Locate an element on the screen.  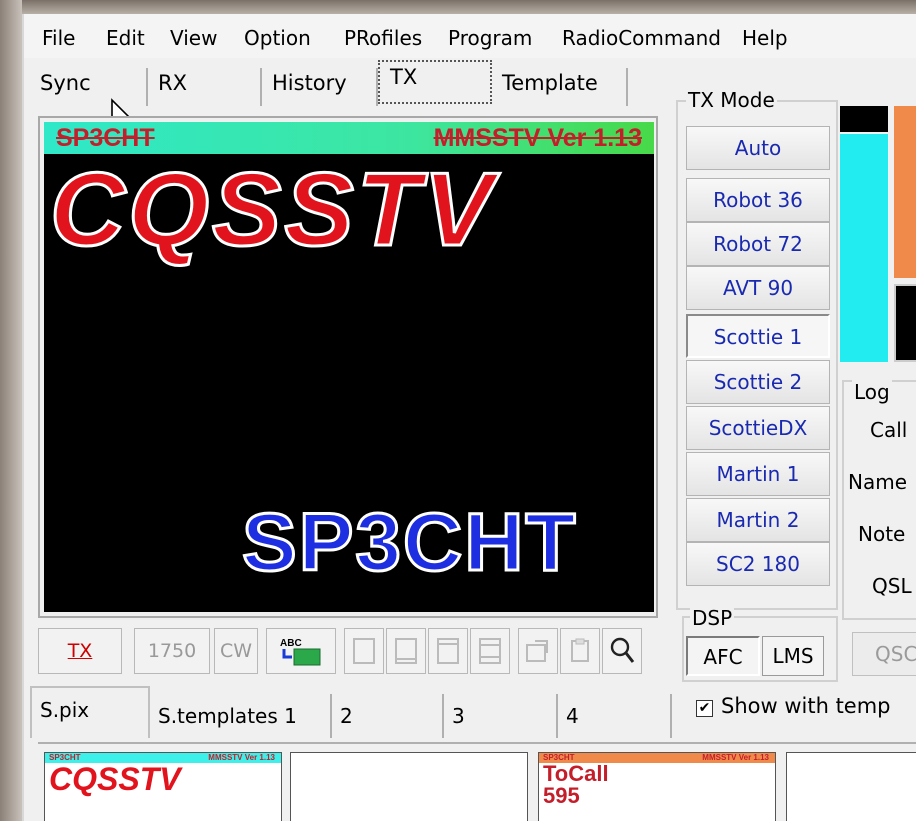
log-note-label: Note is located at coordinates (882, 534).